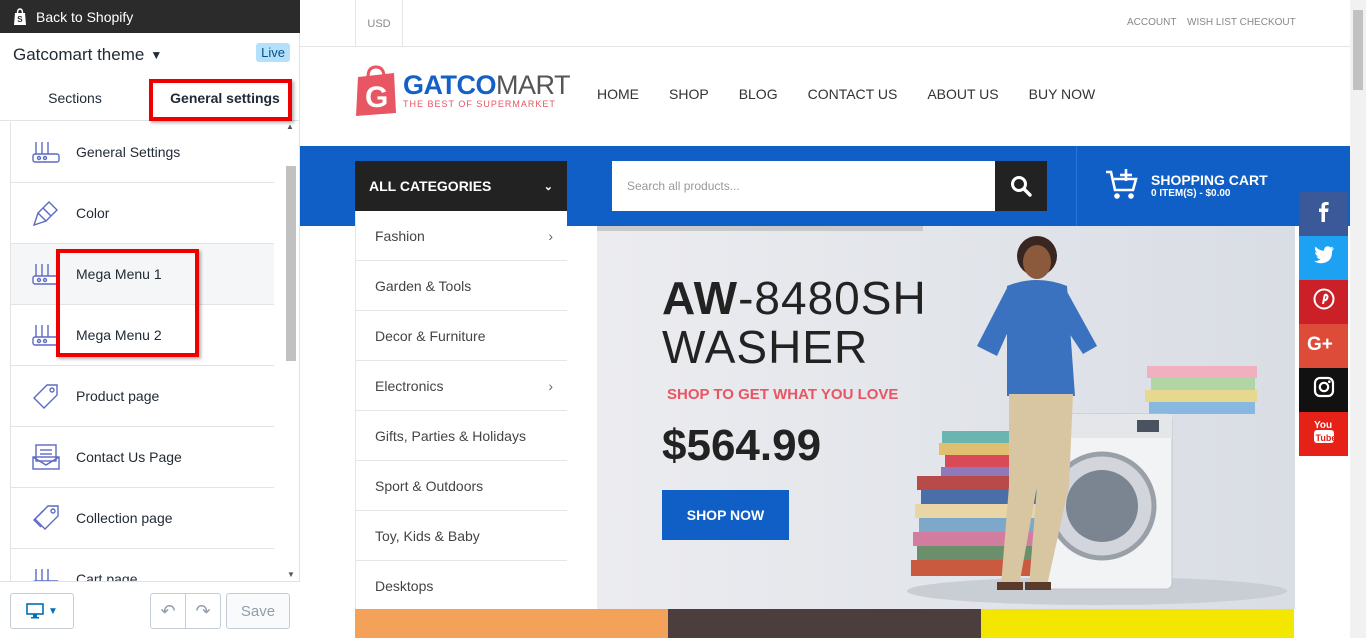  I want to click on settings-item: Mega Menu 2, so click(142, 335).